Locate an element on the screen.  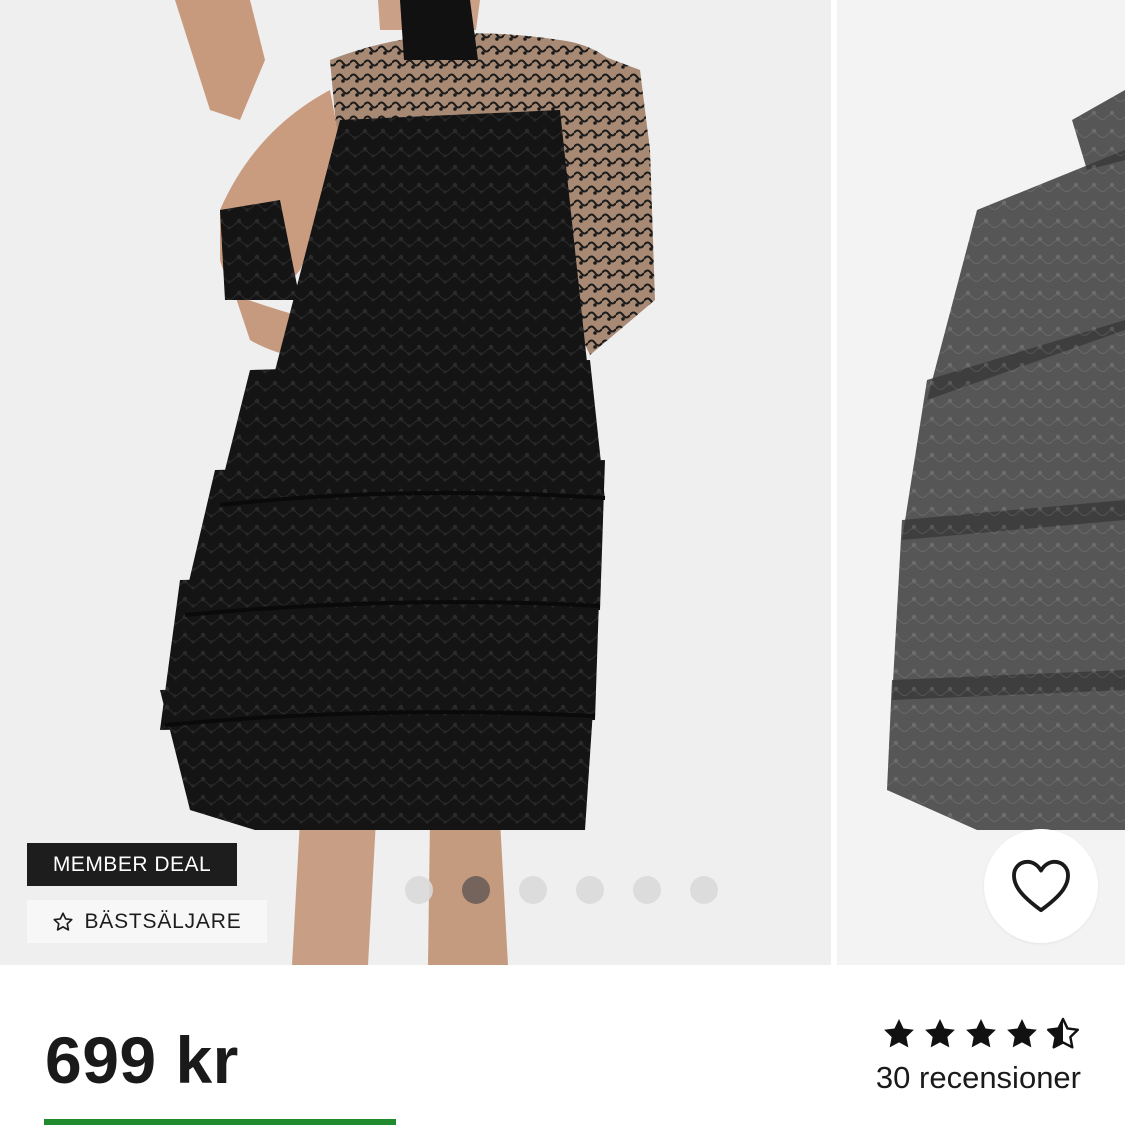
star-half-icon is located at coordinates (1063, 1033).